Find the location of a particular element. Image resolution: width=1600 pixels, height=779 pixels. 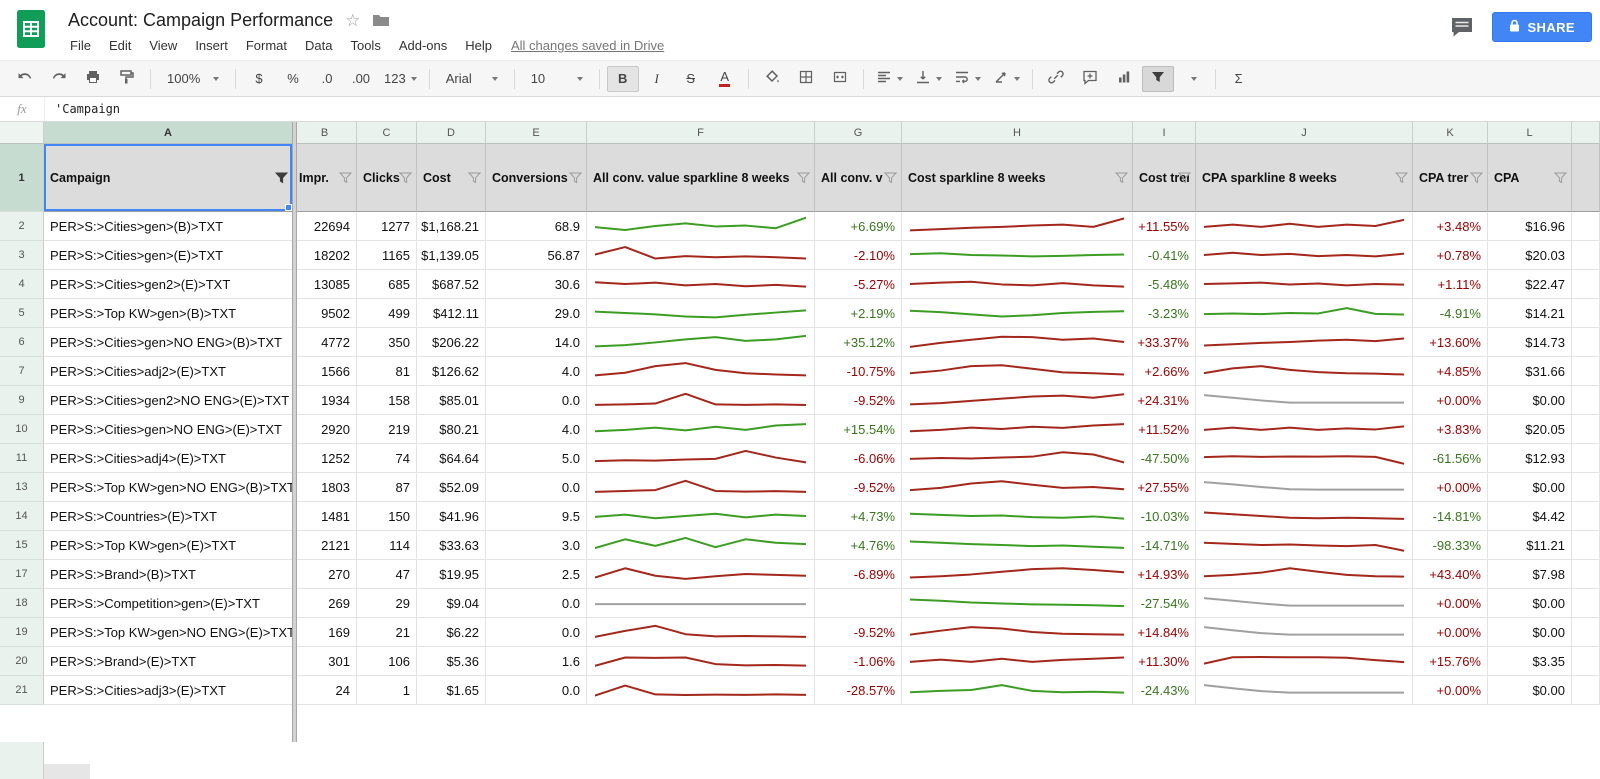

menu-format: Format is located at coordinates (266, 45).